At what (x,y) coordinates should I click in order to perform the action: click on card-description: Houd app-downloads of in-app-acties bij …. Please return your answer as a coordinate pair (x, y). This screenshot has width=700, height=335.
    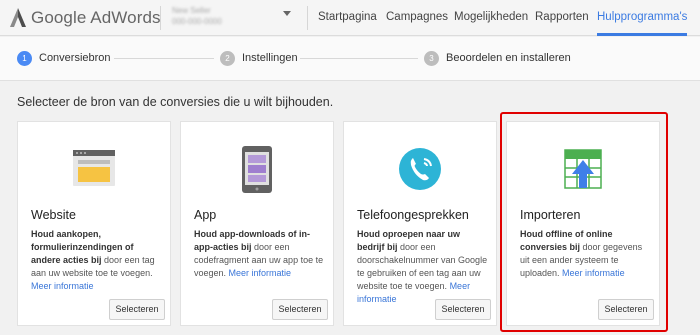
    Looking at the image, I should click on (260, 254).